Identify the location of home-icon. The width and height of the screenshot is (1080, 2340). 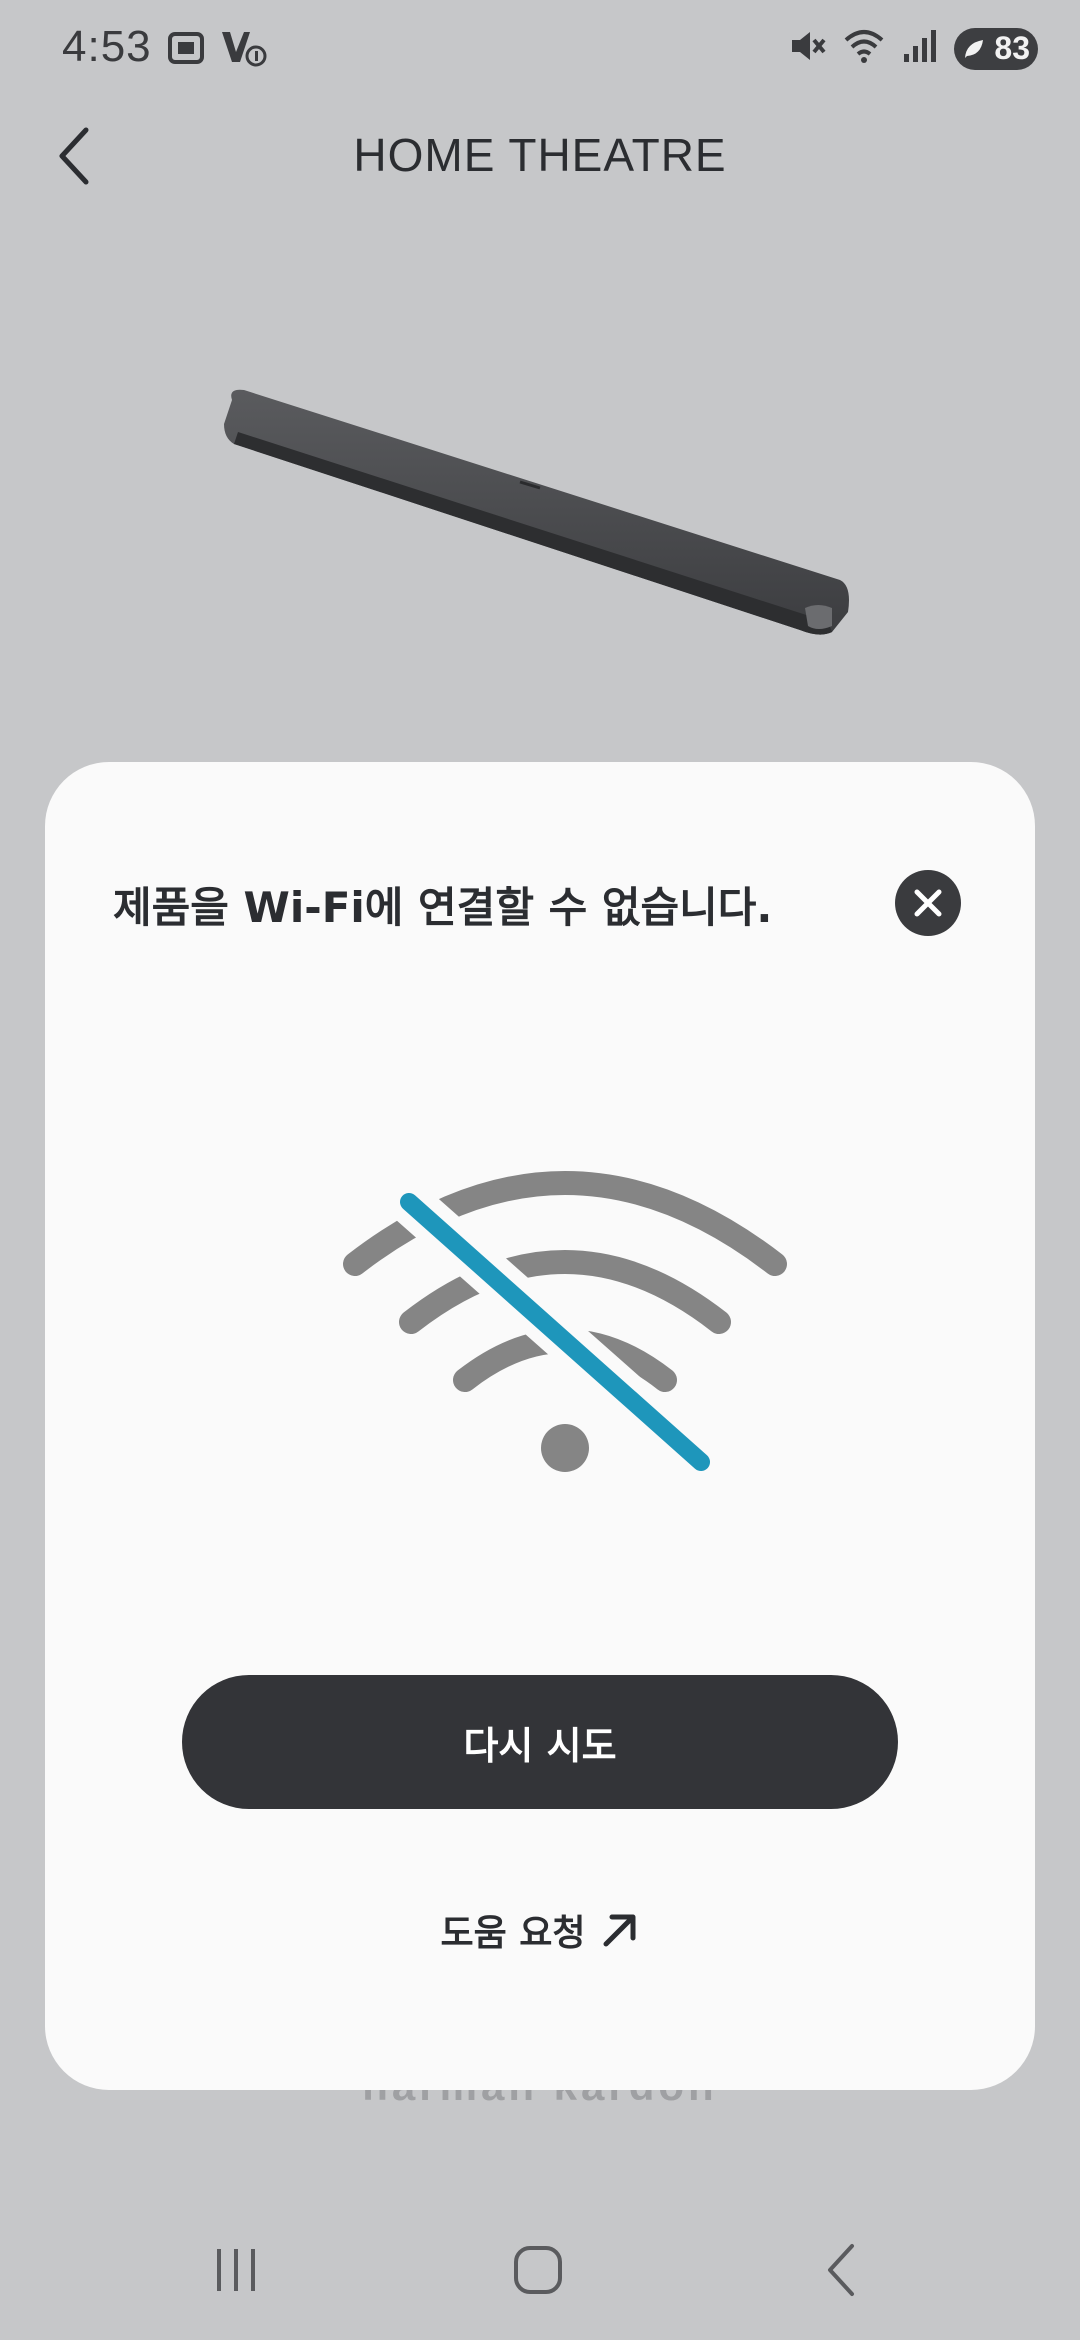
(538, 2270).